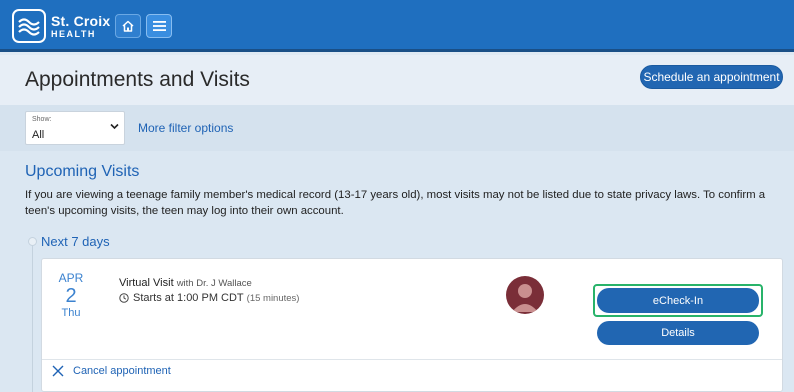  I want to click on timeline-dot, so click(32, 241).